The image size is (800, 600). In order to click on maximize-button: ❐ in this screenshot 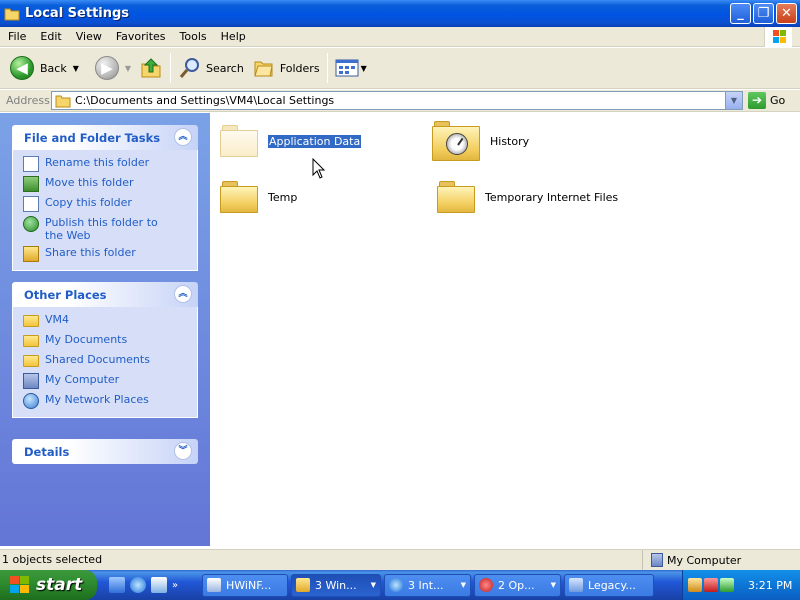, I will do `click(763, 13)`.